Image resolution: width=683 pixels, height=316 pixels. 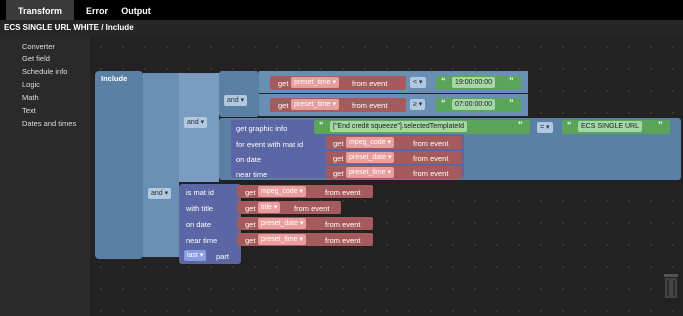 I want to click on sidebar-item-text: Text, so click(x=29, y=110).